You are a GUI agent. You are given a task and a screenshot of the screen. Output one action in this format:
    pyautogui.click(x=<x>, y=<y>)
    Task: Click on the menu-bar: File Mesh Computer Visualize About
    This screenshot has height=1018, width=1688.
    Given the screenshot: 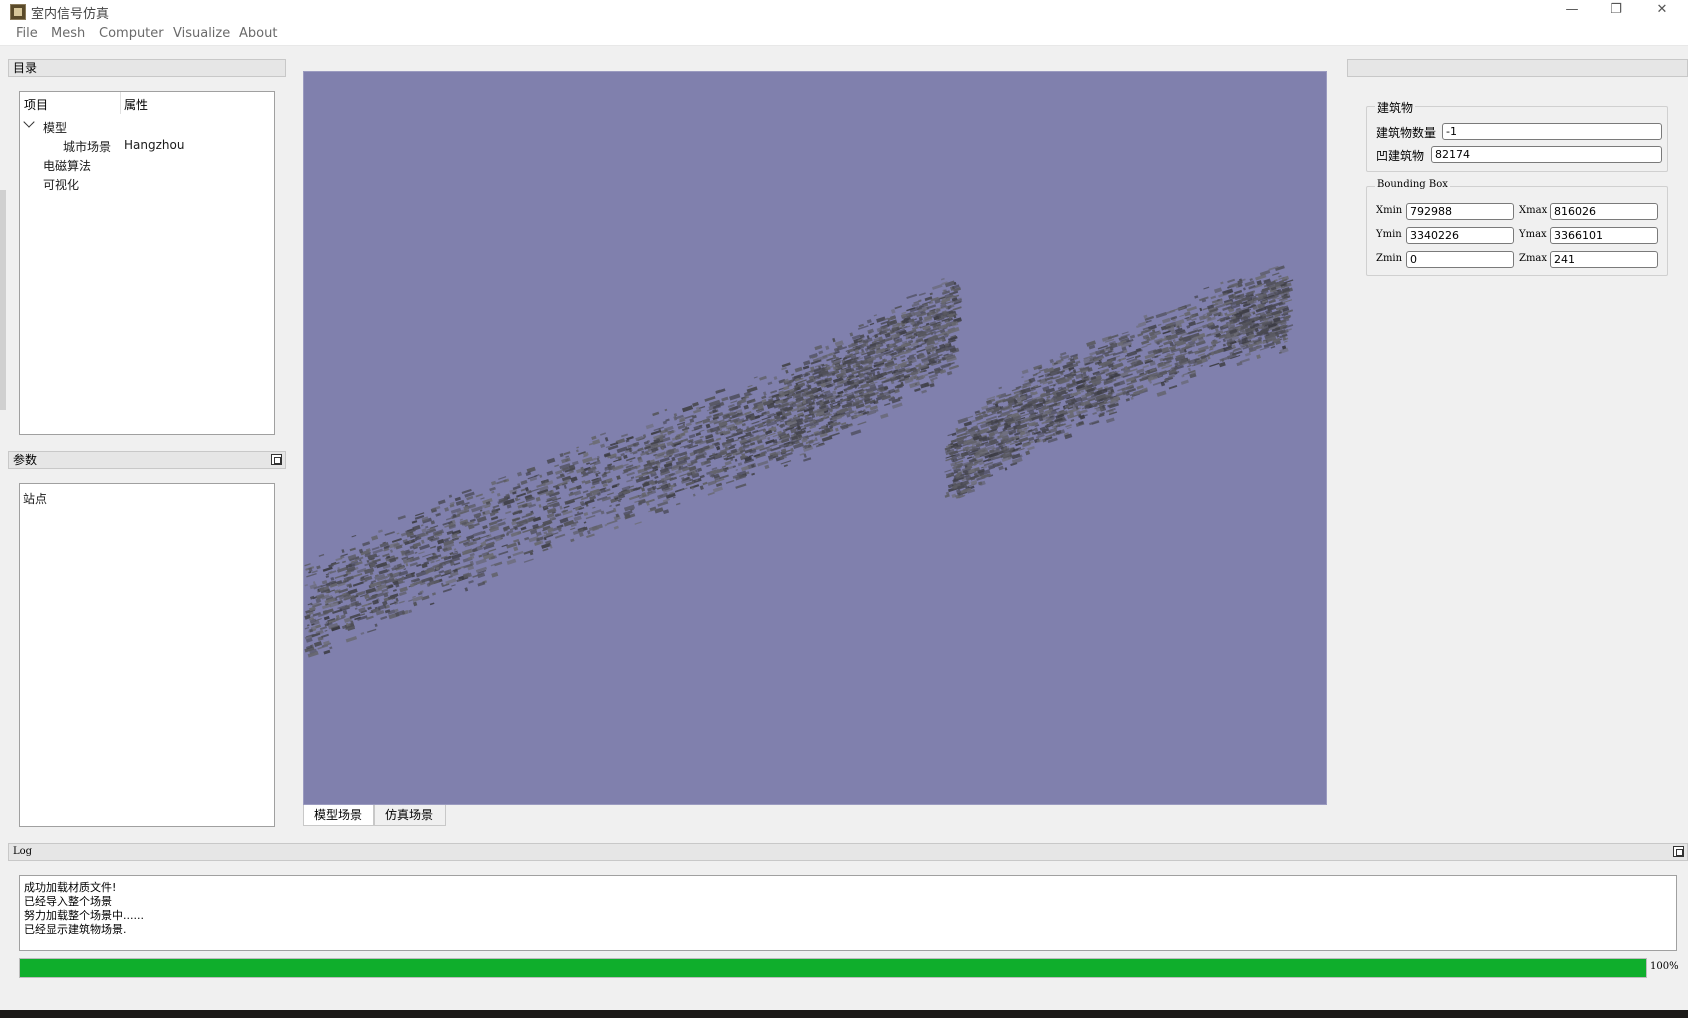 What is the action you would take?
    pyautogui.click(x=844, y=34)
    